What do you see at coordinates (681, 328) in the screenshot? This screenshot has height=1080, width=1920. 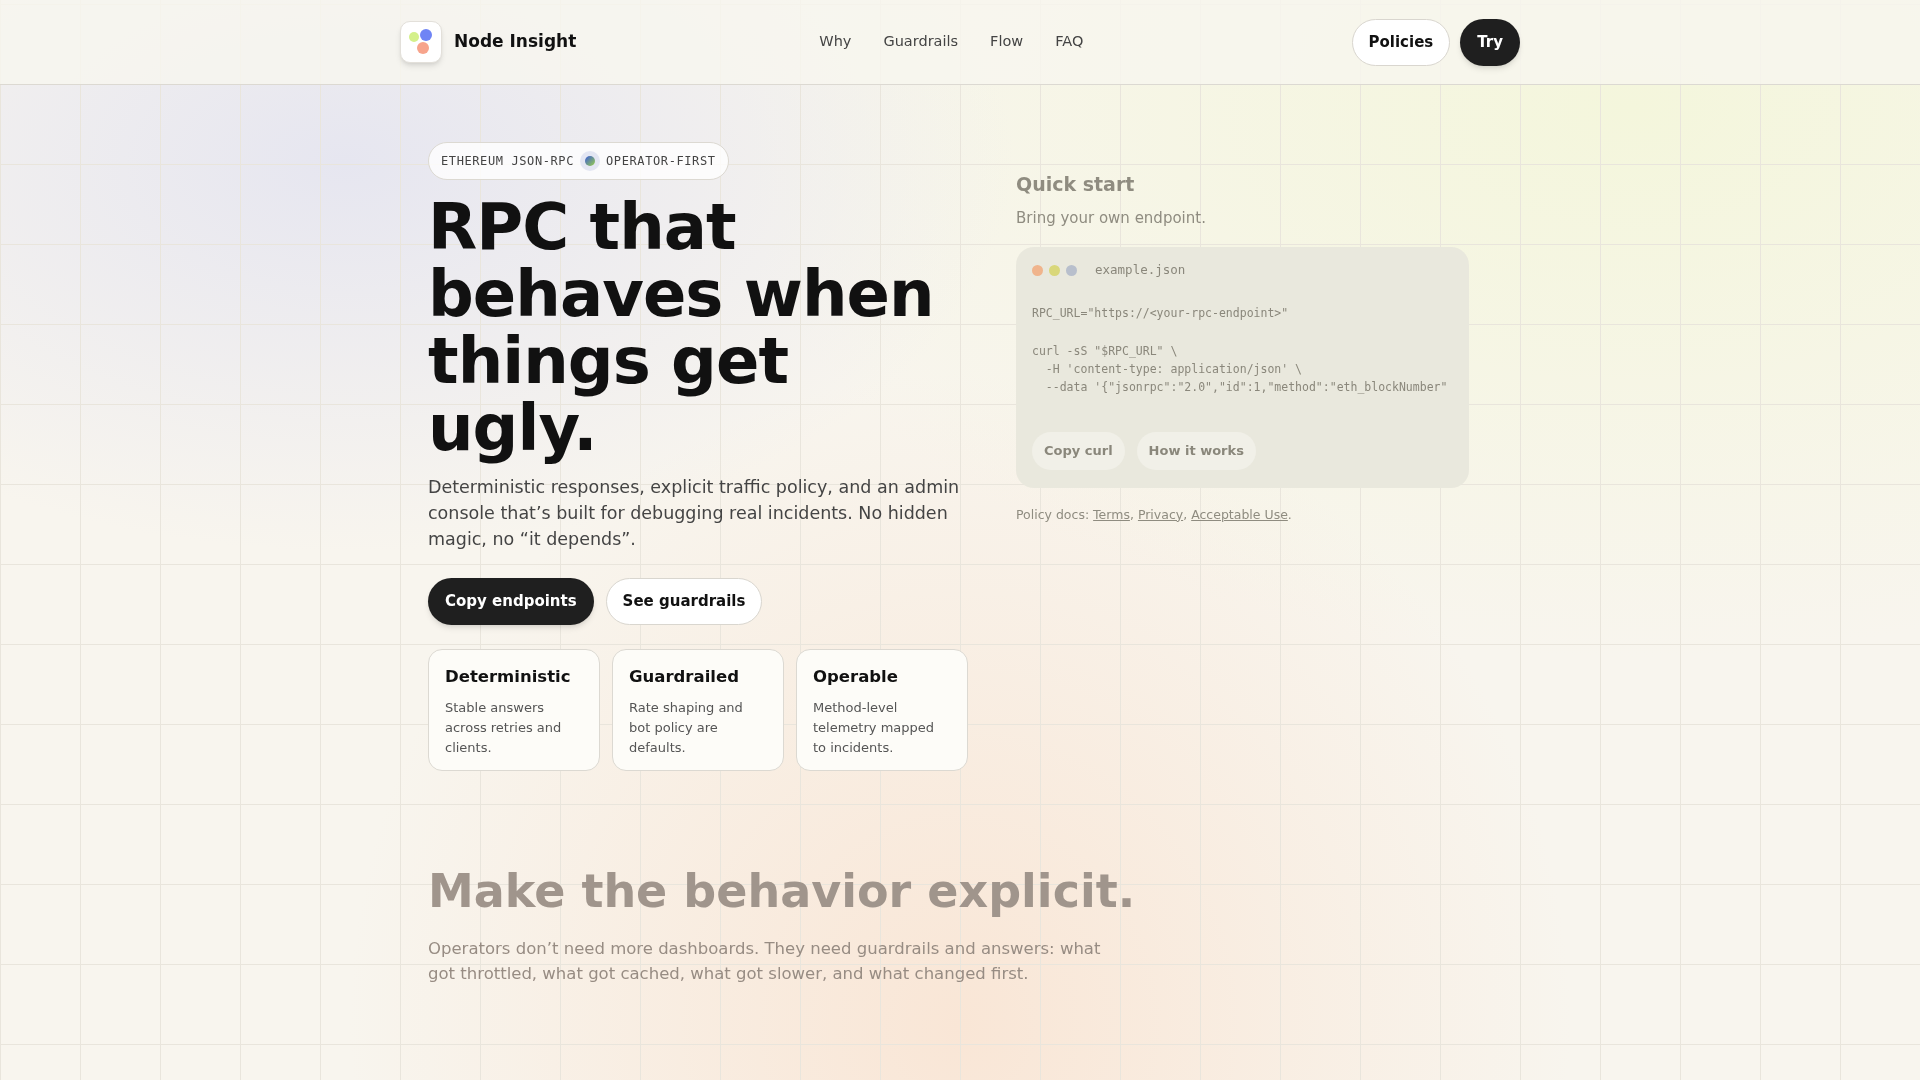 I see `hero-heading: RPC that behaves when things get ugly.` at bounding box center [681, 328].